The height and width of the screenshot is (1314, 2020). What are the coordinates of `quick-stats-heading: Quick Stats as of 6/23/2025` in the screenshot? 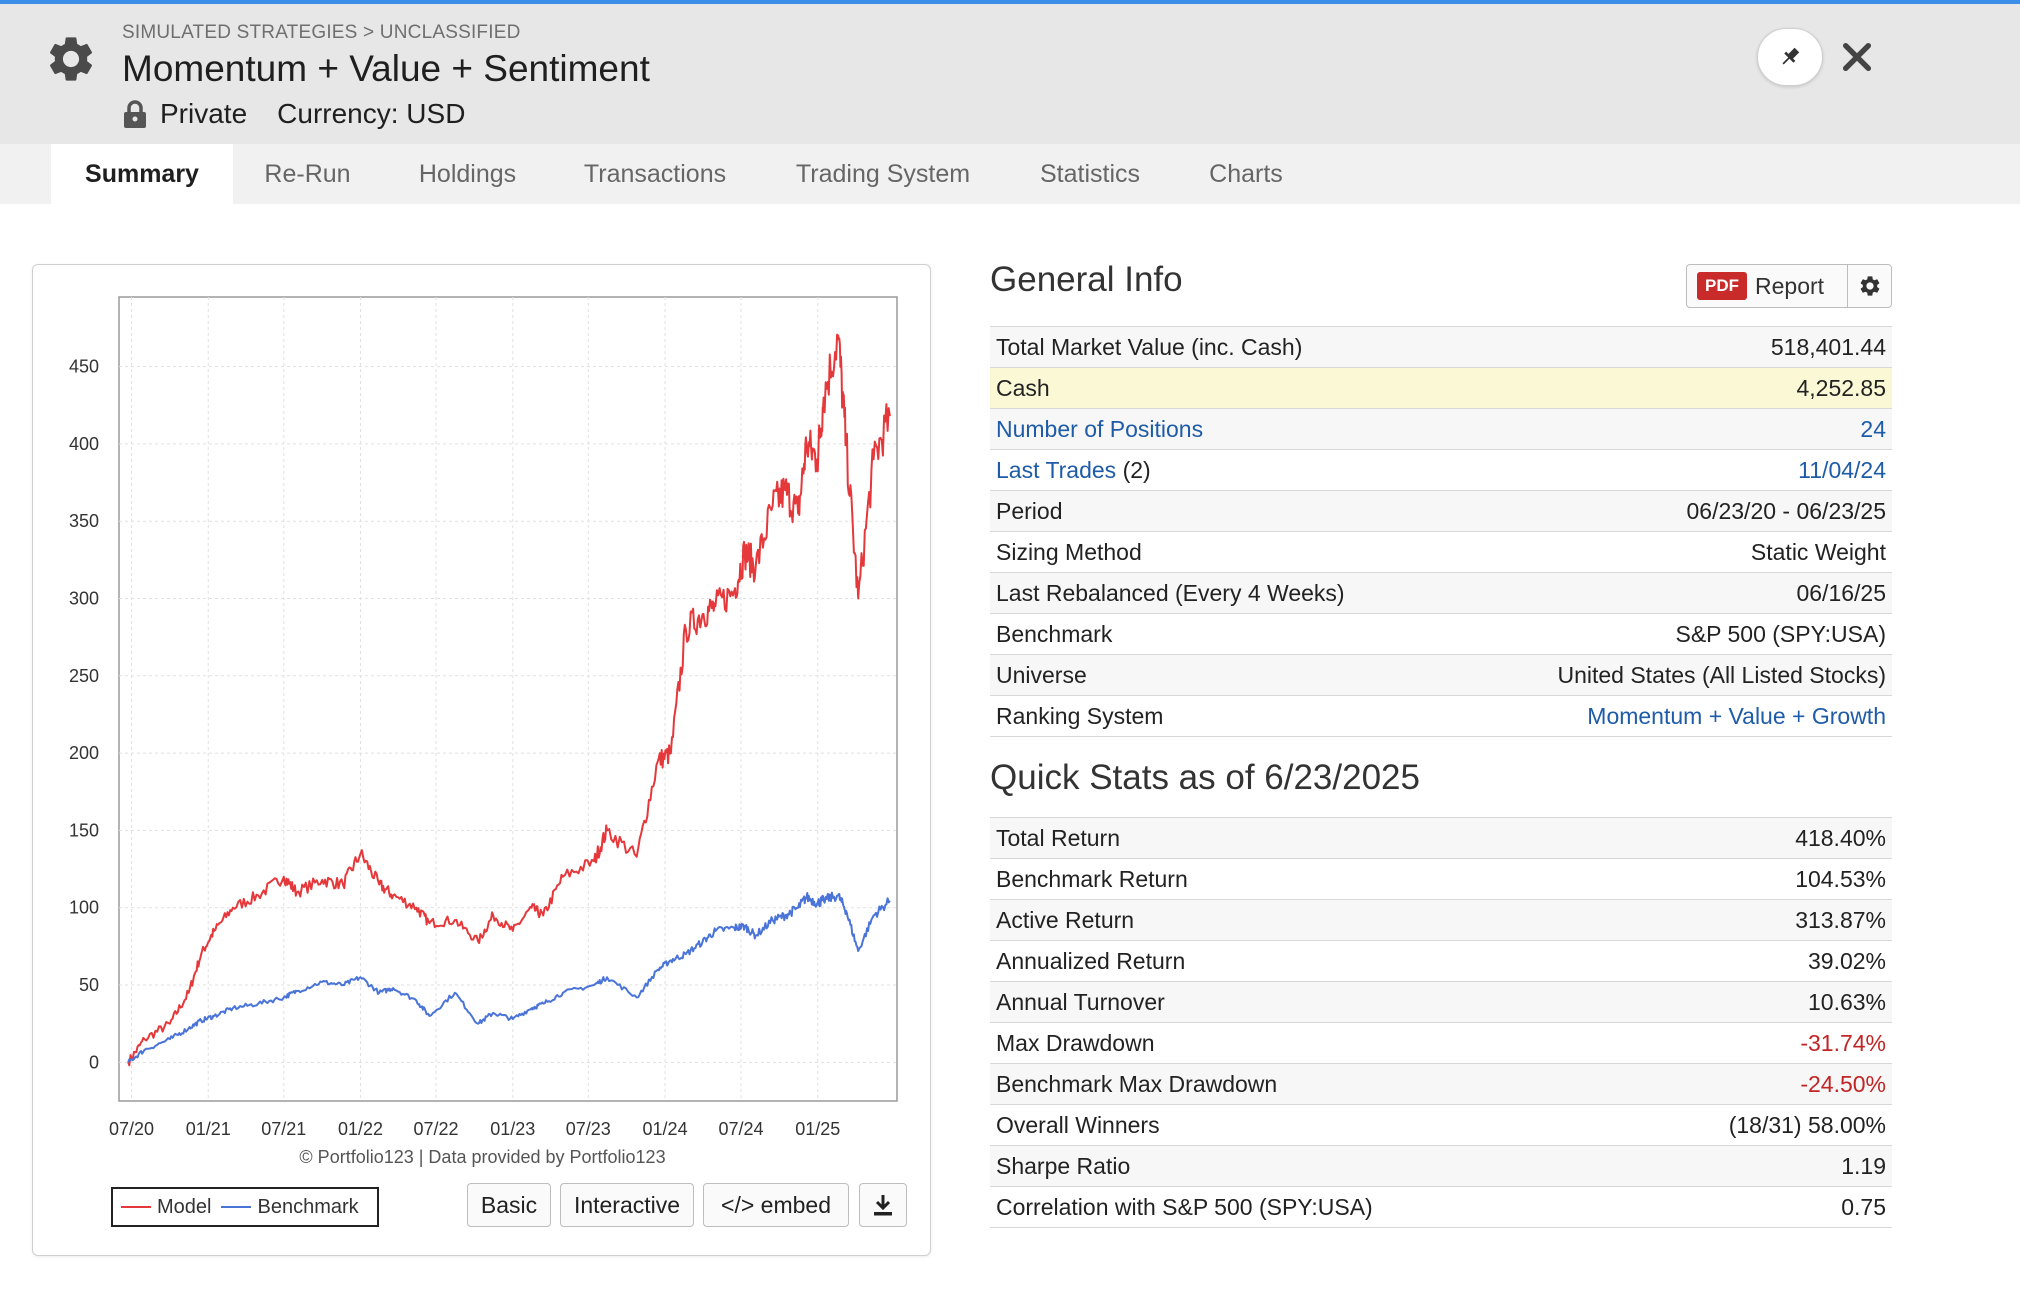 It's located at (1205, 777).